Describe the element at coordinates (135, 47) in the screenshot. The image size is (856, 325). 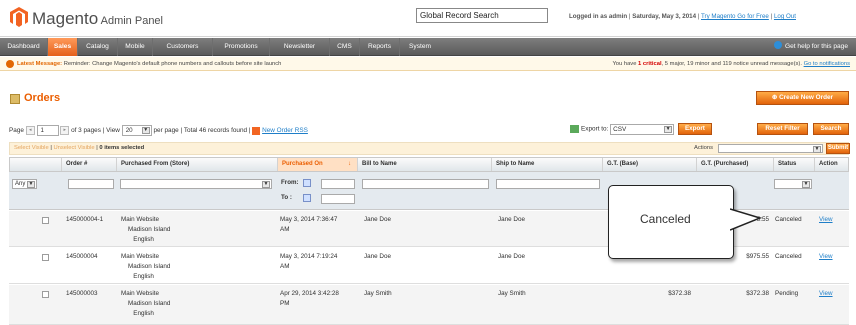
I see `nav-mobile: Mobile` at that location.